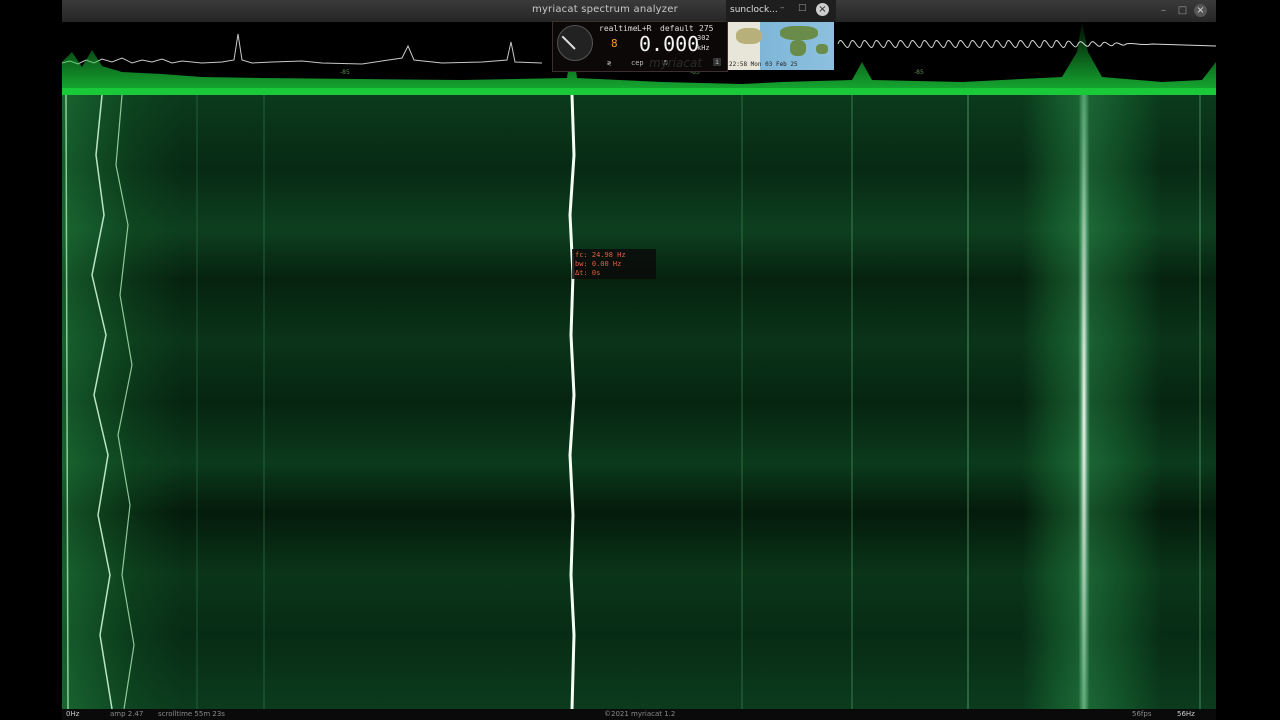  What do you see at coordinates (598, 264) in the screenshot?
I see `bandwidth: bw: 0.00 Hz` at bounding box center [598, 264].